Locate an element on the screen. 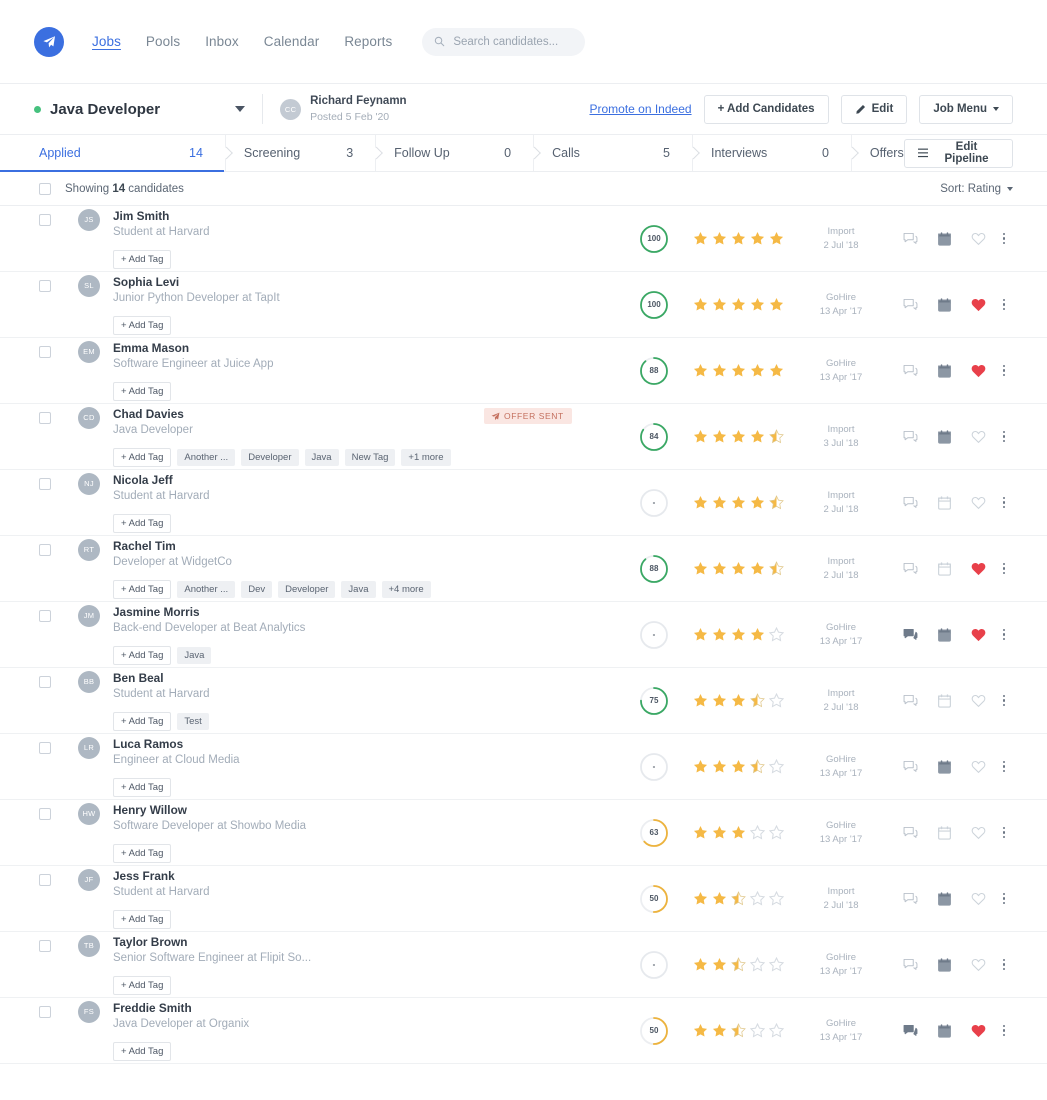 The width and height of the screenshot is (1047, 1100). pipeline-stage-applied: Applied 14 is located at coordinates (116, 153).